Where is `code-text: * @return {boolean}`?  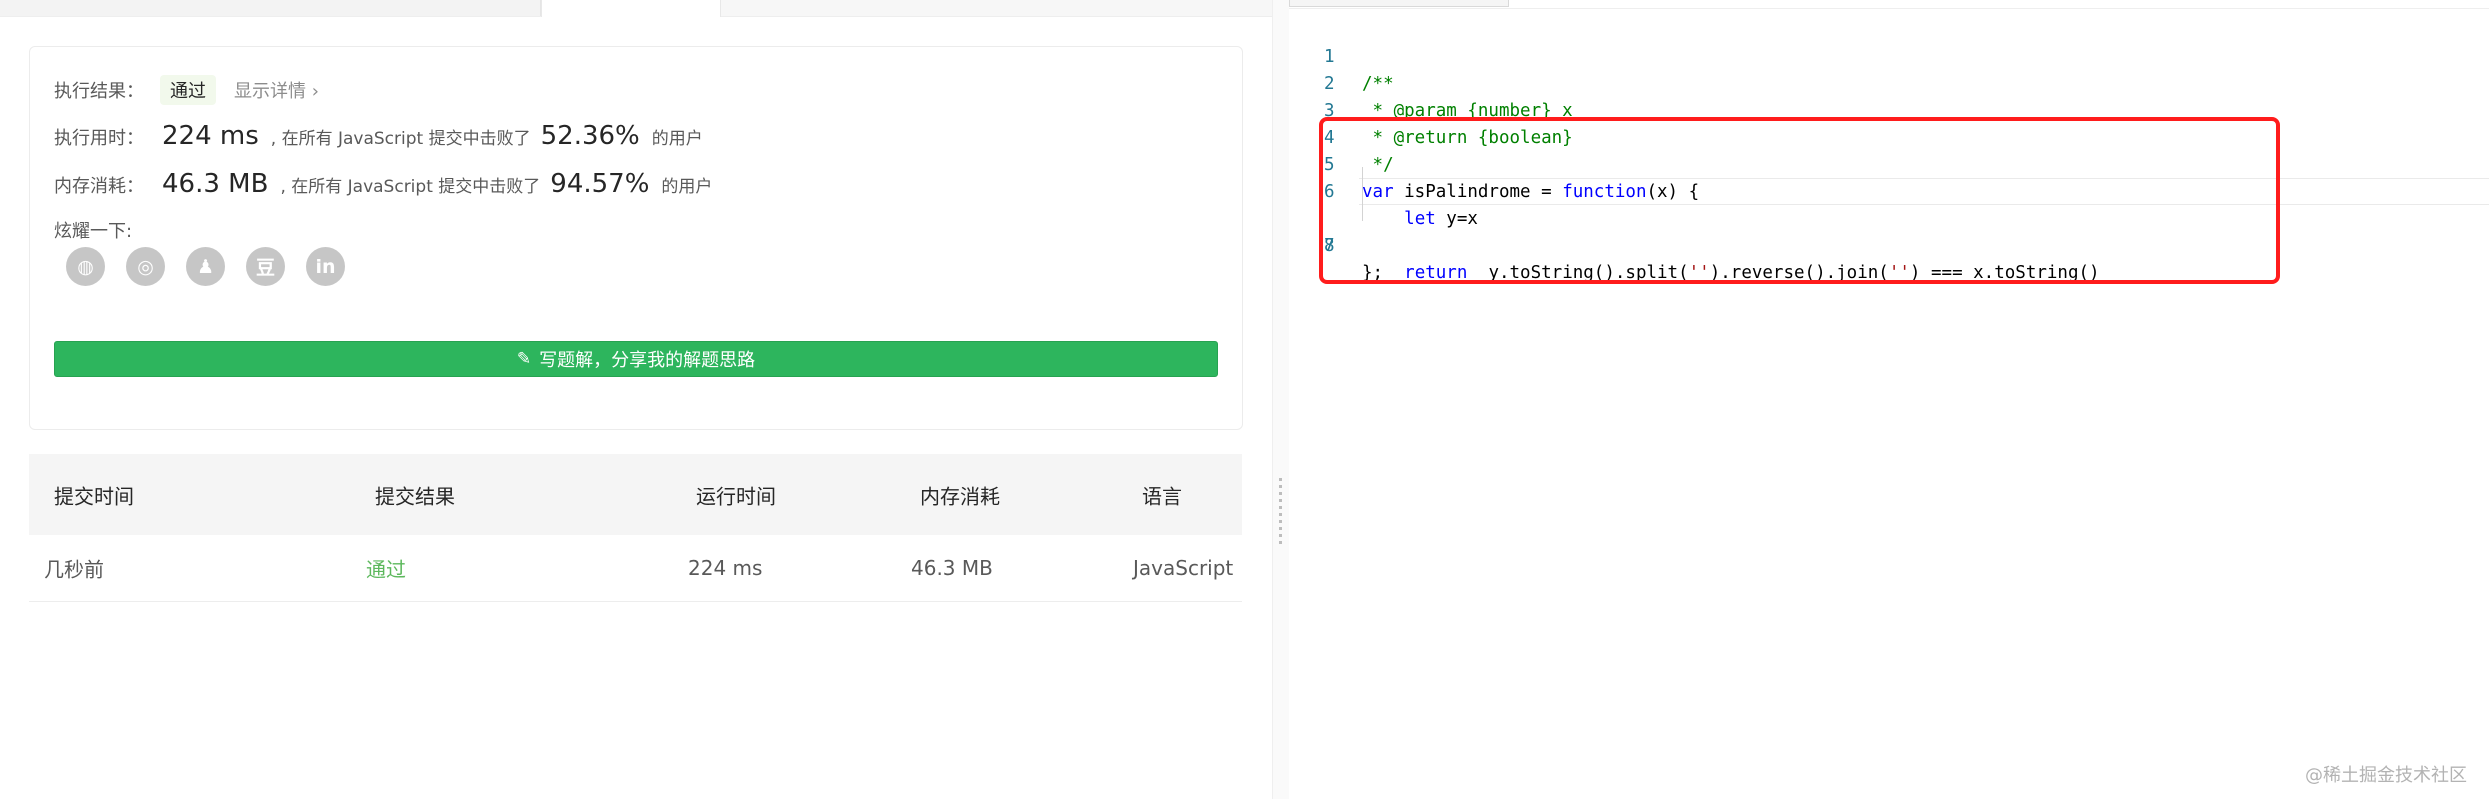 code-text: * @return {boolean} is located at coordinates (1467, 138).